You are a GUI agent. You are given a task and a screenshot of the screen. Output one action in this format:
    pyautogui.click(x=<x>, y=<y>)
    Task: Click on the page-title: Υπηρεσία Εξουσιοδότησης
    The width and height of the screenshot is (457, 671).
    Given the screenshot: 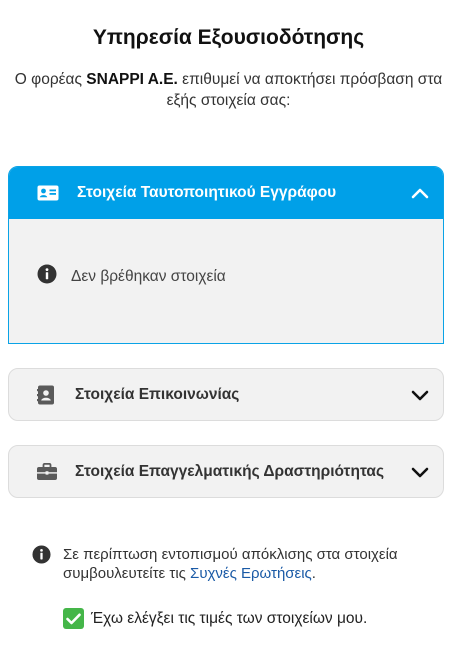 What is the action you would take?
    pyautogui.click(x=228, y=37)
    